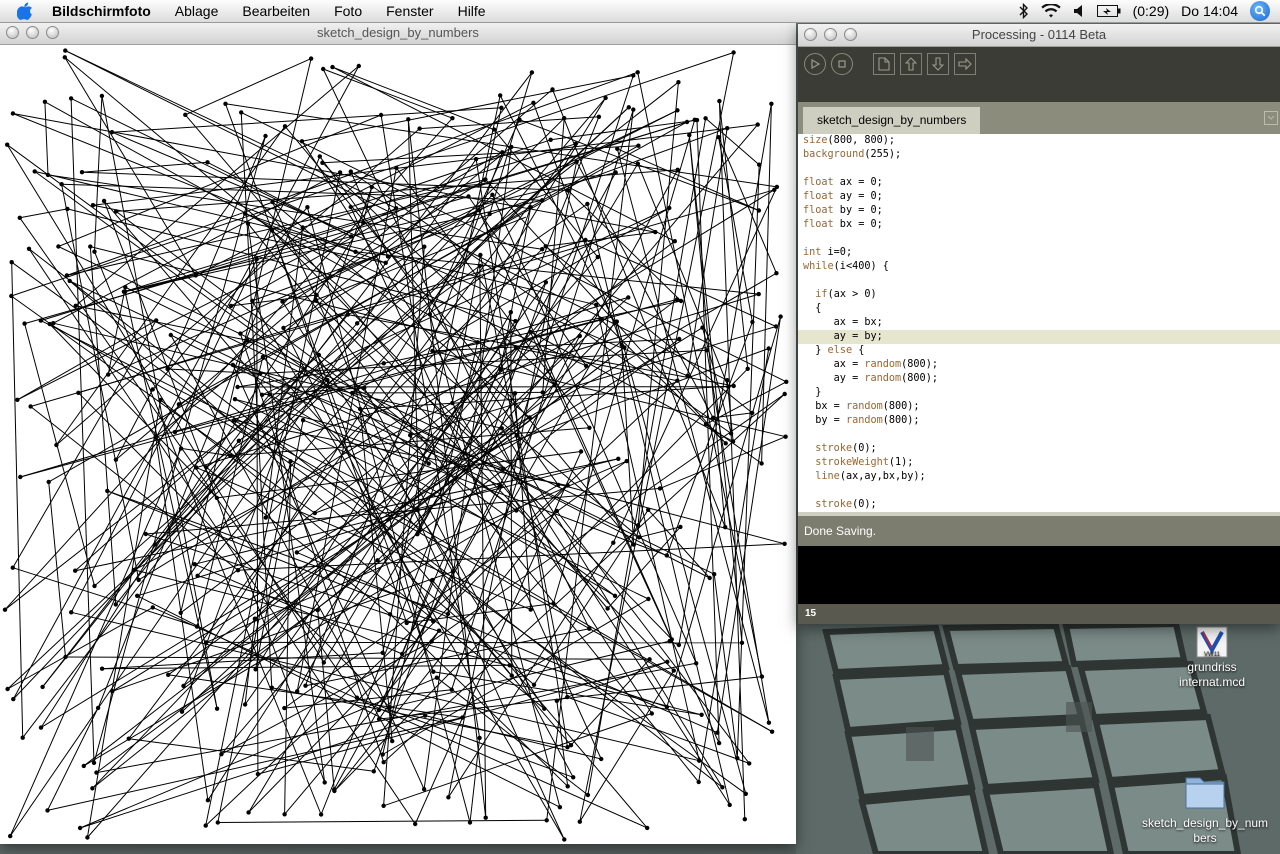 This screenshot has height=854, width=1280. What do you see at coordinates (1209, 11) in the screenshot?
I see `menu-clock: Do 14:04` at bounding box center [1209, 11].